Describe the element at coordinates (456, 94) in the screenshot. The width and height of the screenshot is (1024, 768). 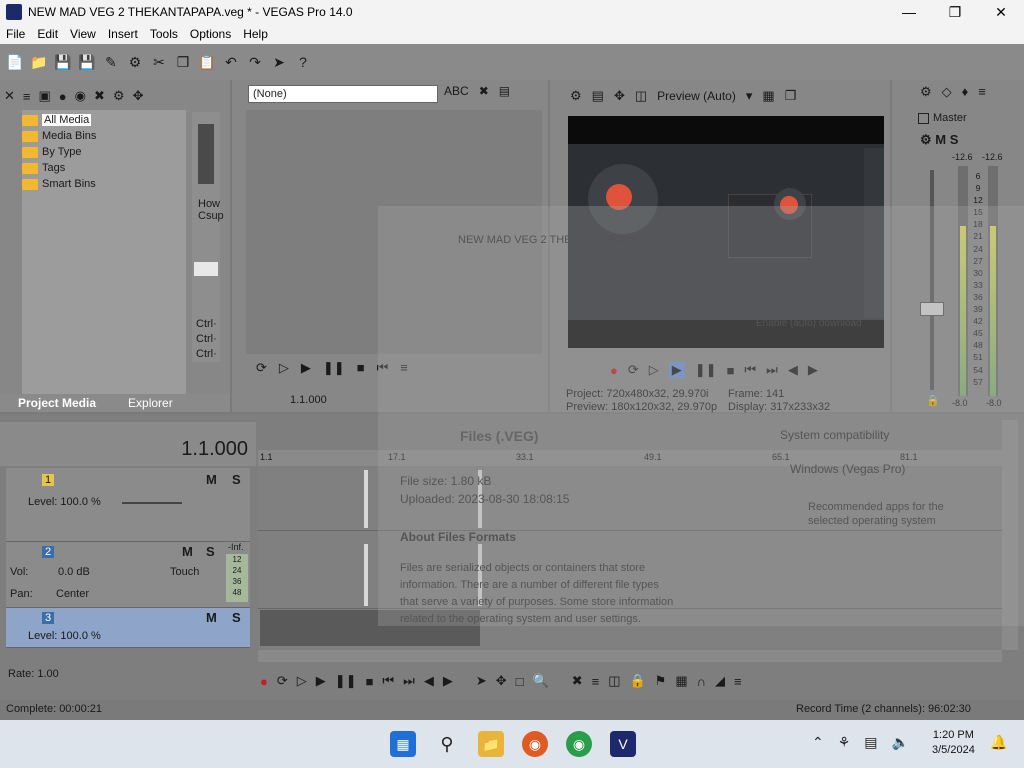
I see `abc-icon: ABC` at that location.